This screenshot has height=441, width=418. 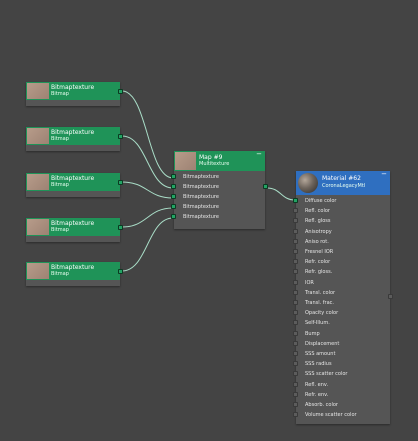 What do you see at coordinates (341, 344) in the screenshot?
I see `material-slot: Displacement` at bounding box center [341, 344].